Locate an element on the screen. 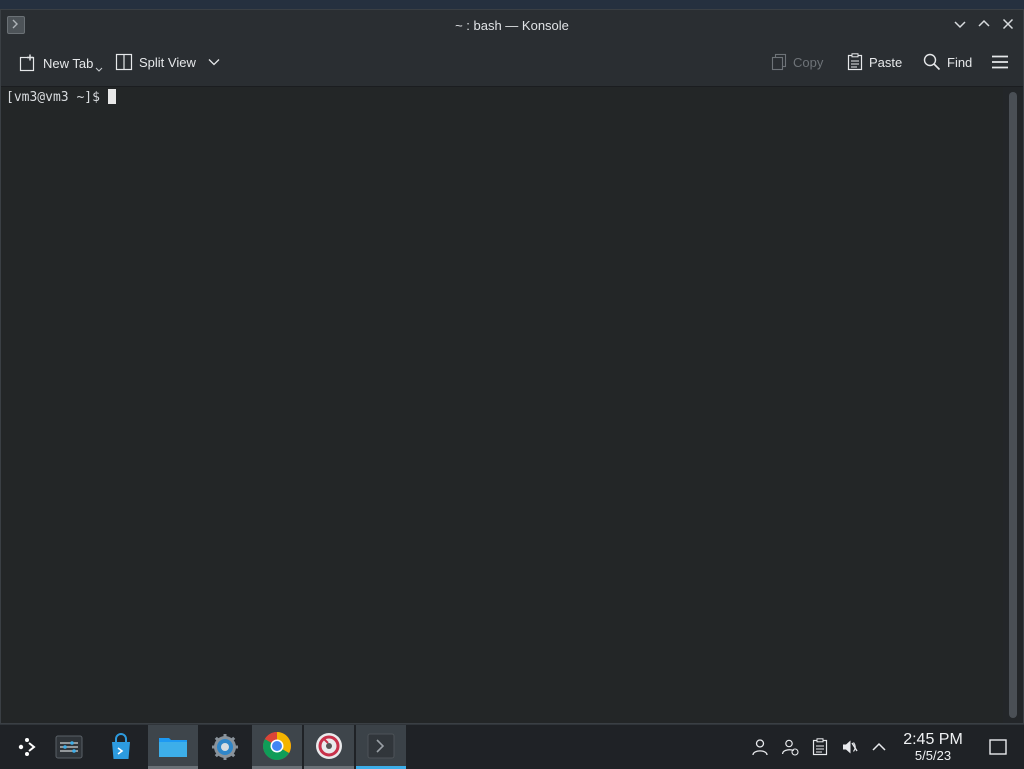  clock-date: 5/5/23 is located at coordinates (933, 755).